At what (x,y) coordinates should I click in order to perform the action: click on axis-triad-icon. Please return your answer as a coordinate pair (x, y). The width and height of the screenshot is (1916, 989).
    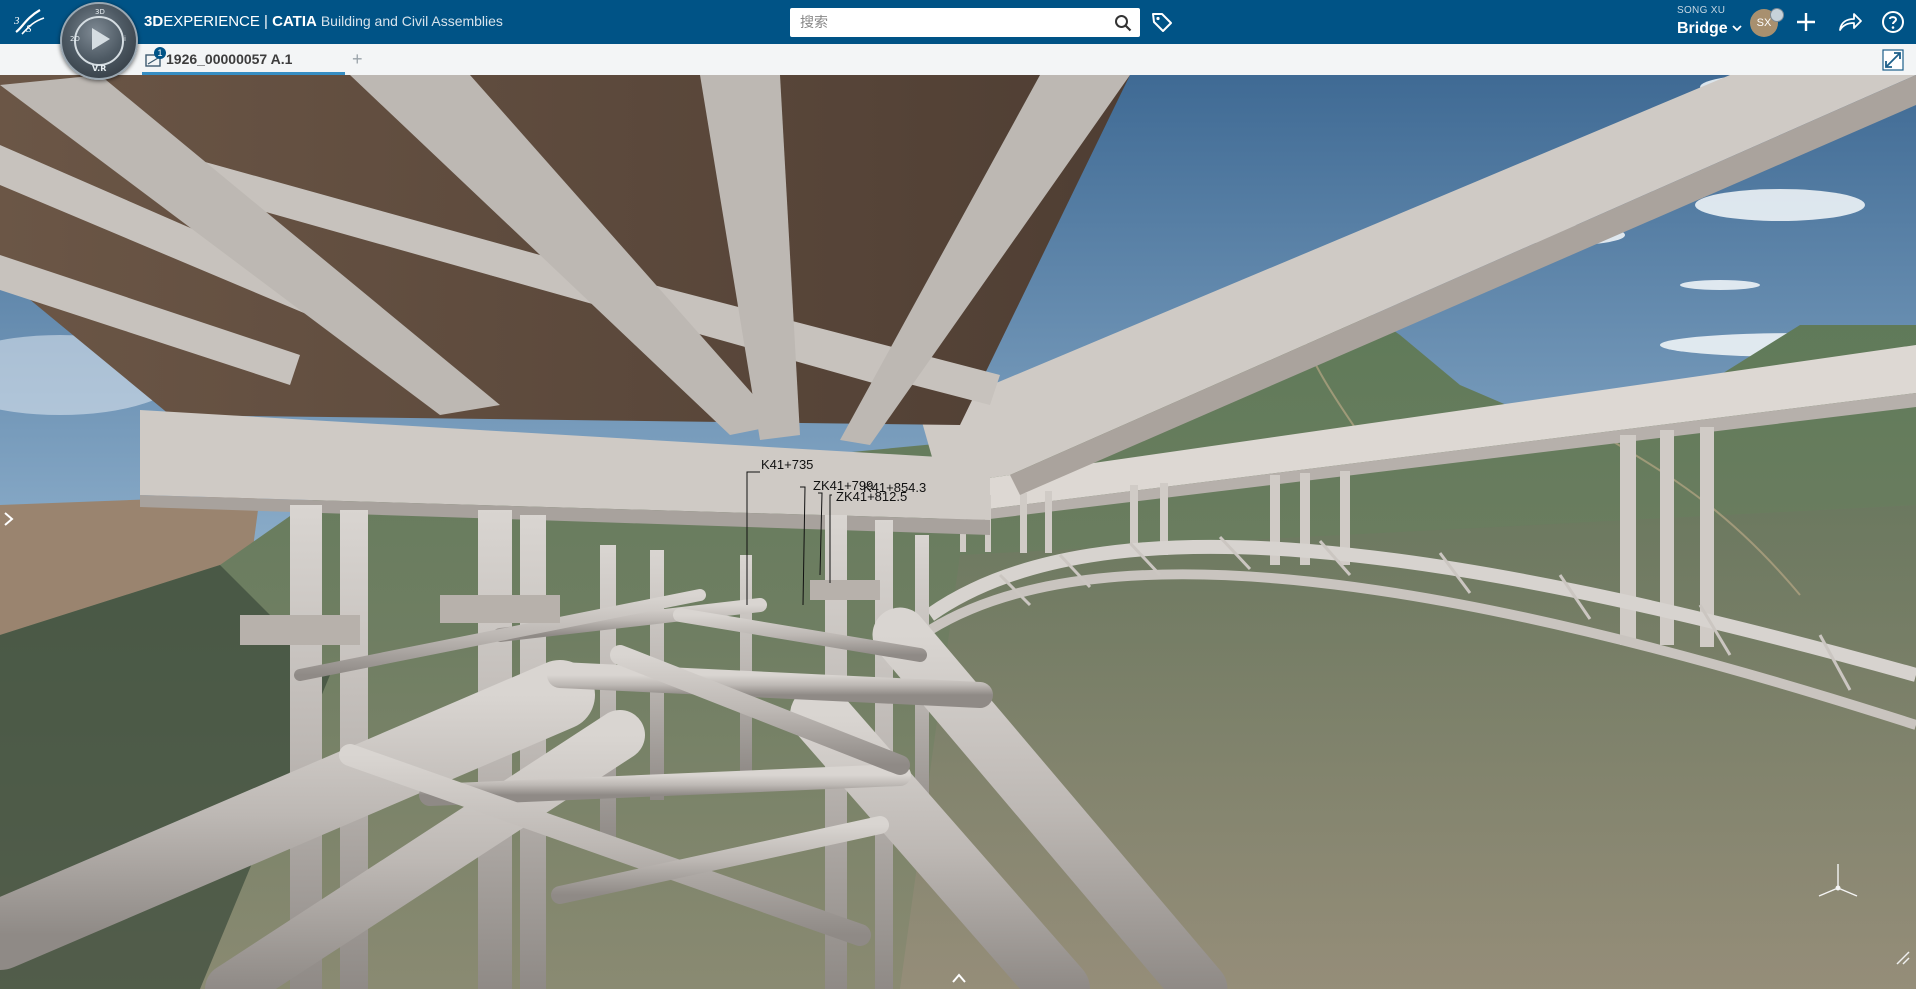
    Looking at the image, I should click on (1838, 881).